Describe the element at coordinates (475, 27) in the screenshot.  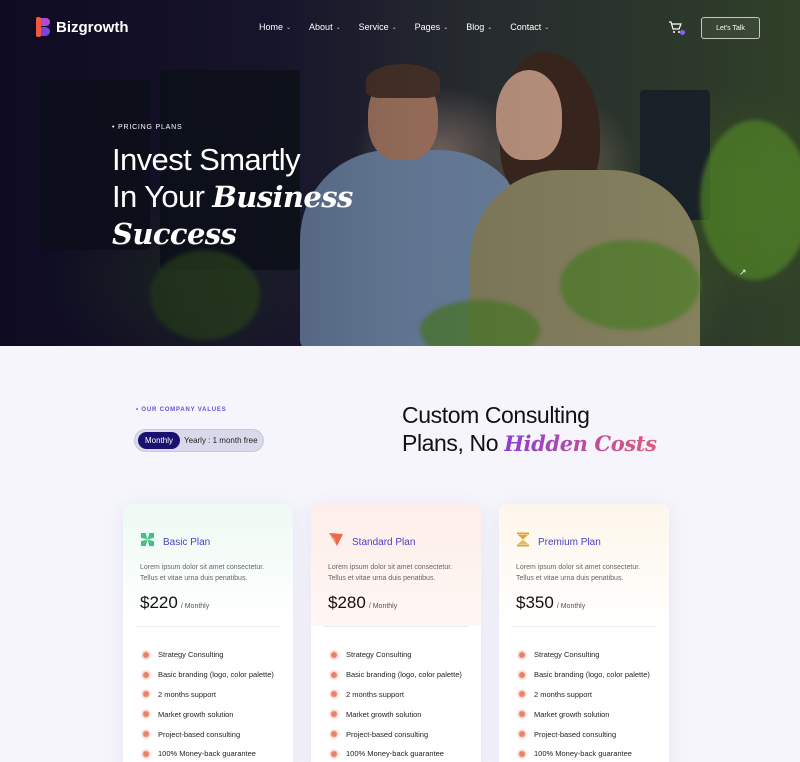
I see `nav-item-label: Blog` at that location.